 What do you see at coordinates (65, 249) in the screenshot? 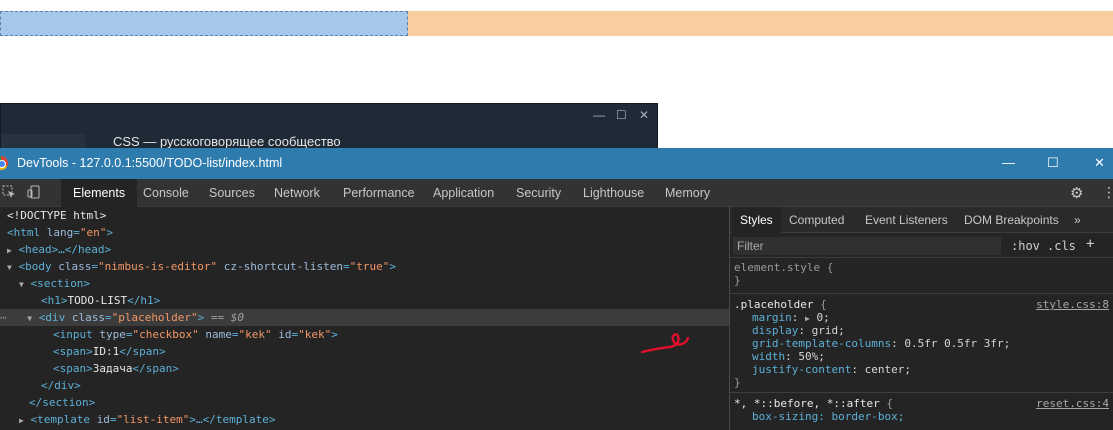
I see `head-collapsed: <head>…</head>` at bounding box center [65, 249].